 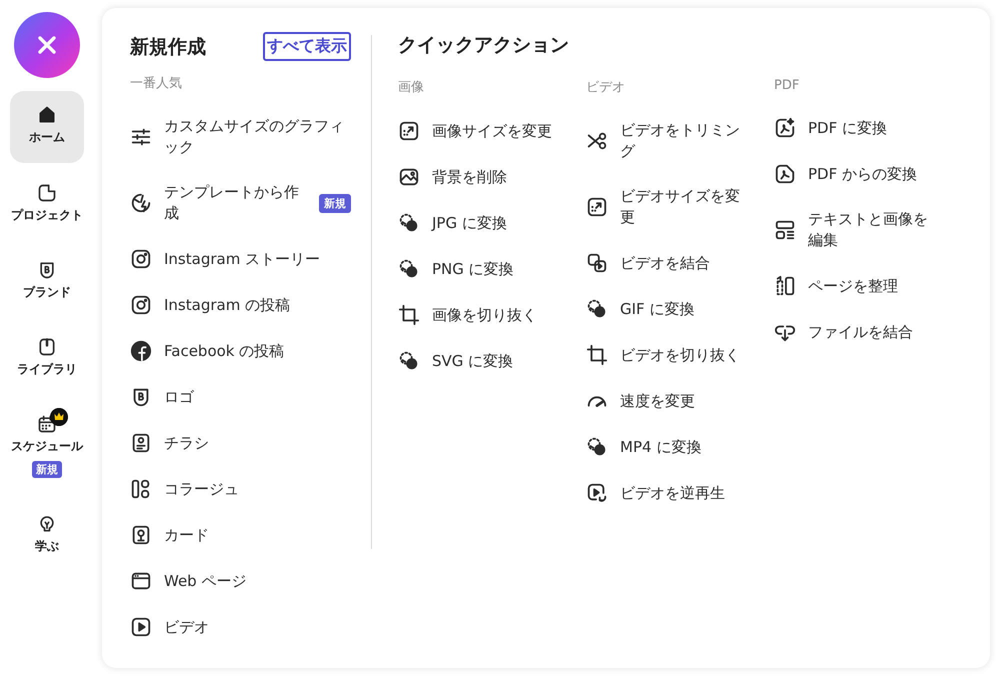 I want to click on sidebar-item: ホーム, so click(x=47, y=127).